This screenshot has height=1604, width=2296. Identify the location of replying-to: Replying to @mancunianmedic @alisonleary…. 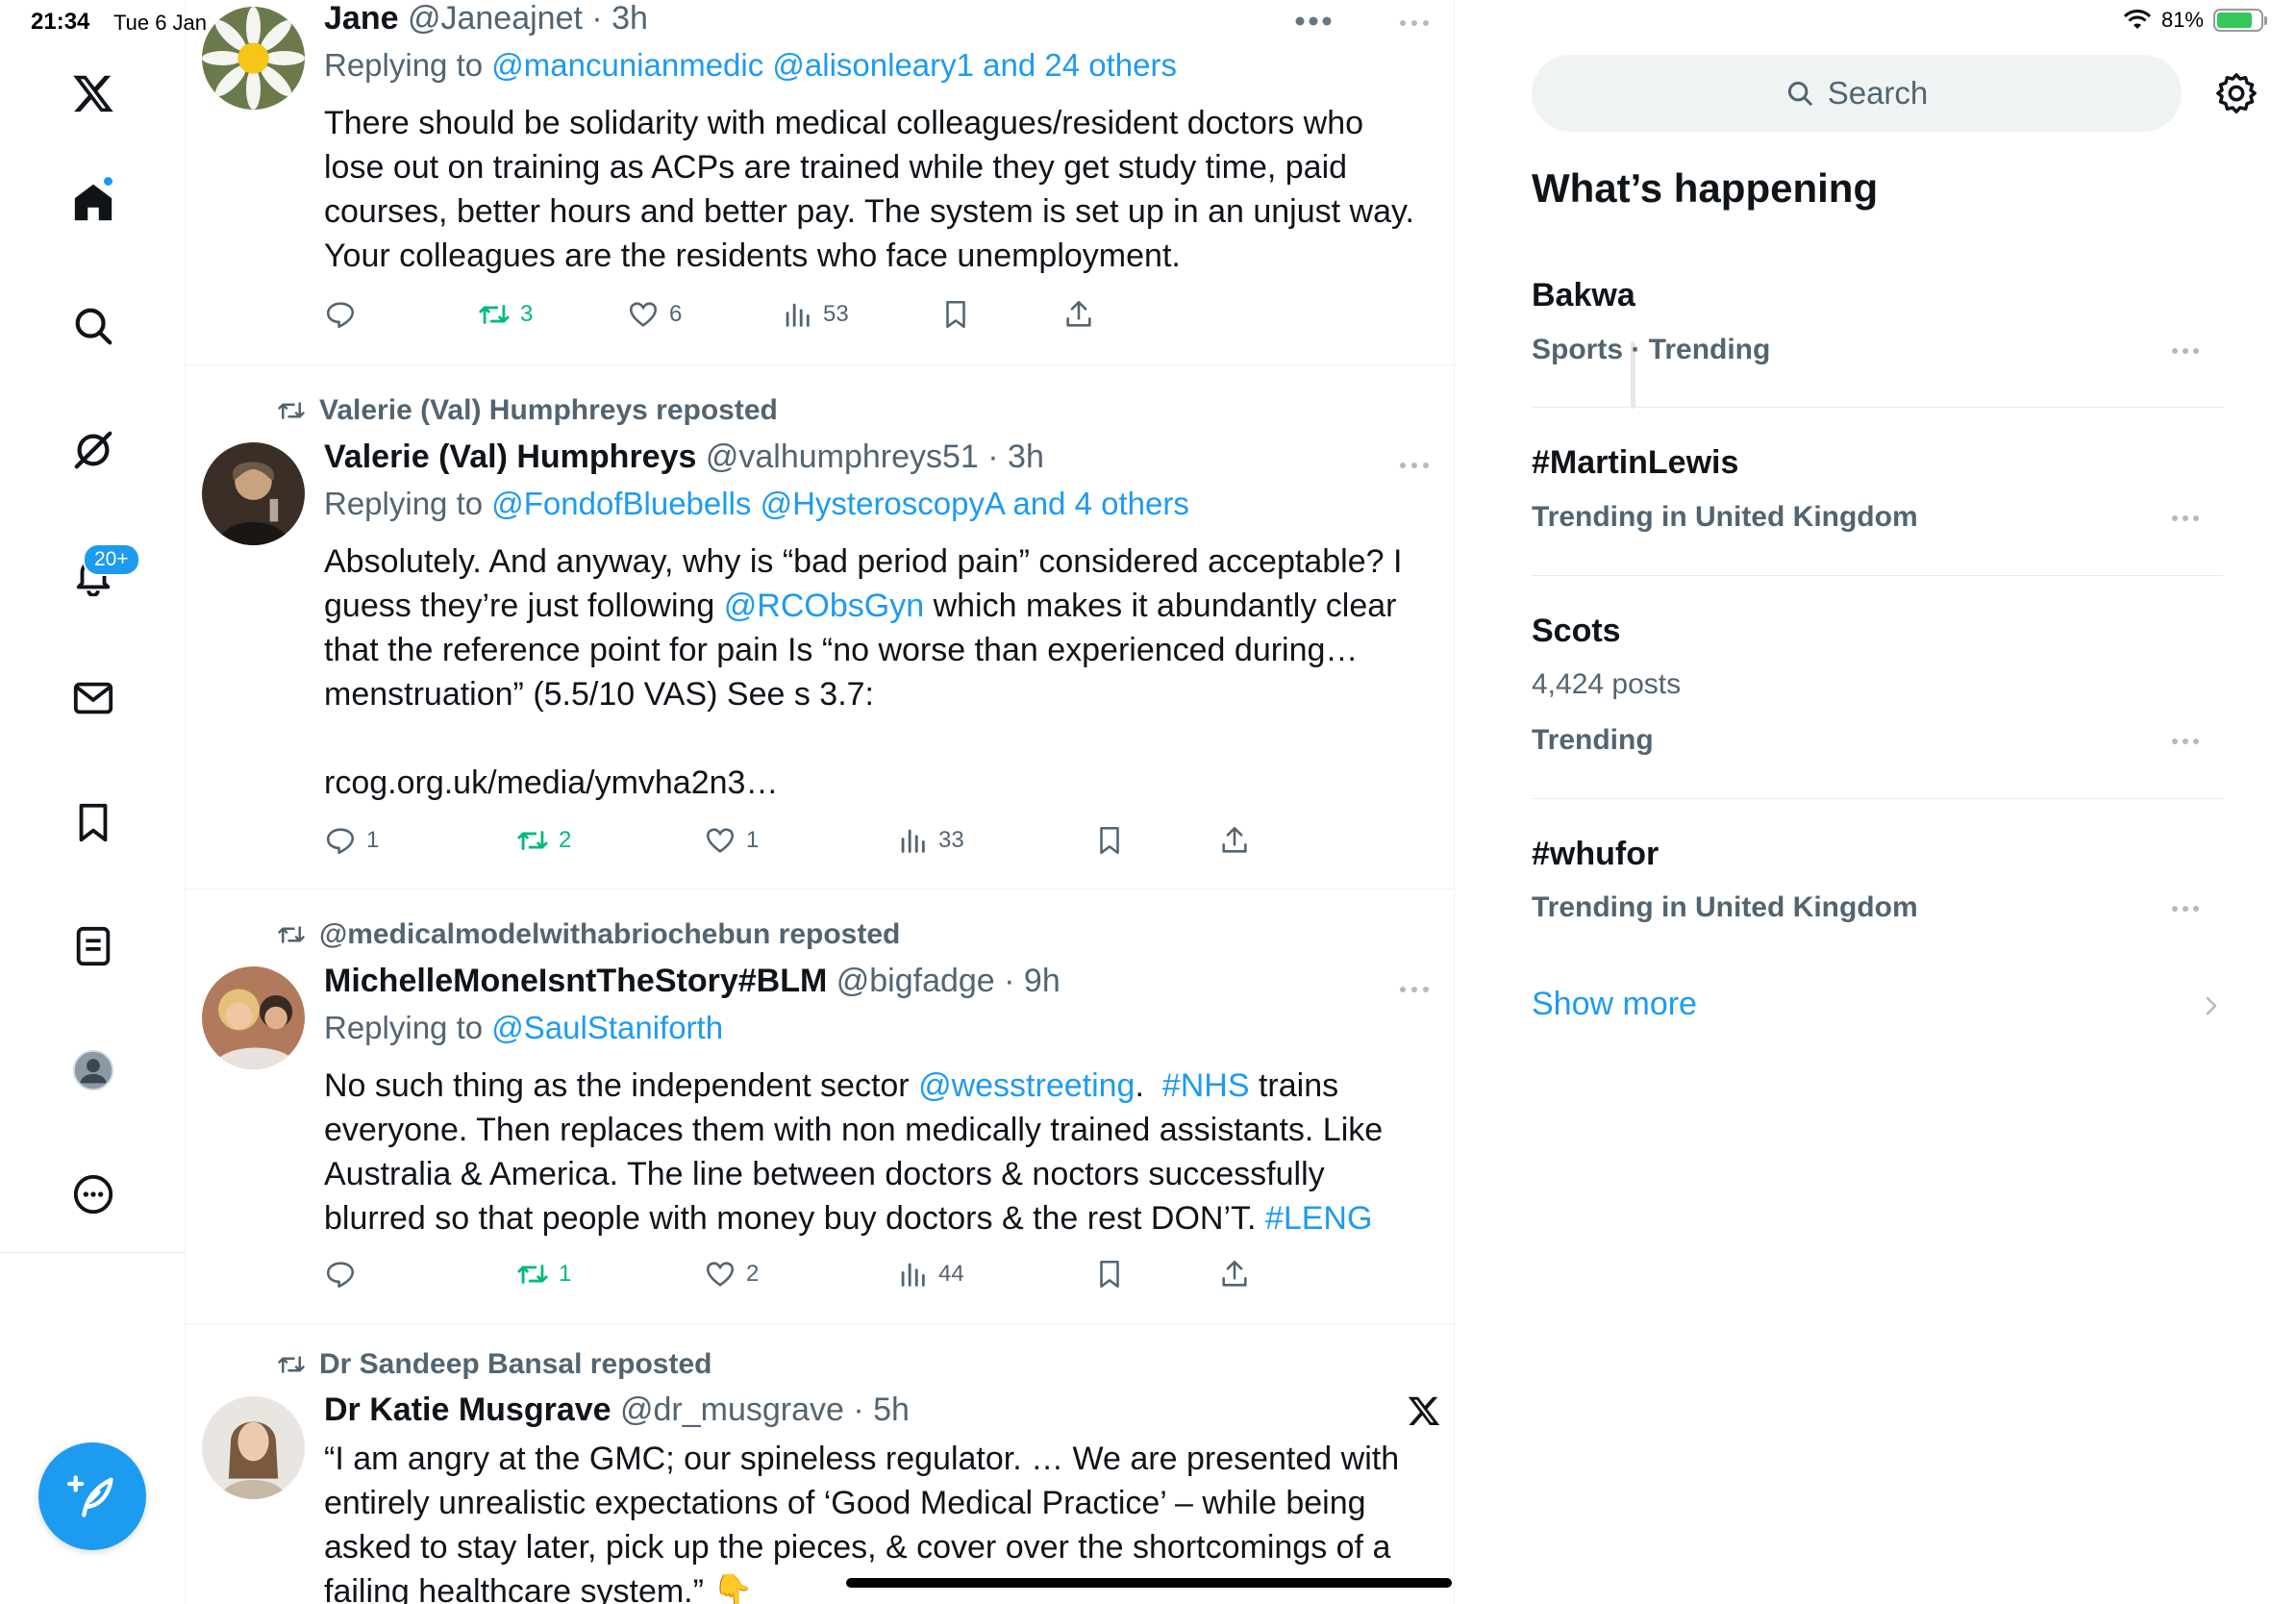
(877, 65).